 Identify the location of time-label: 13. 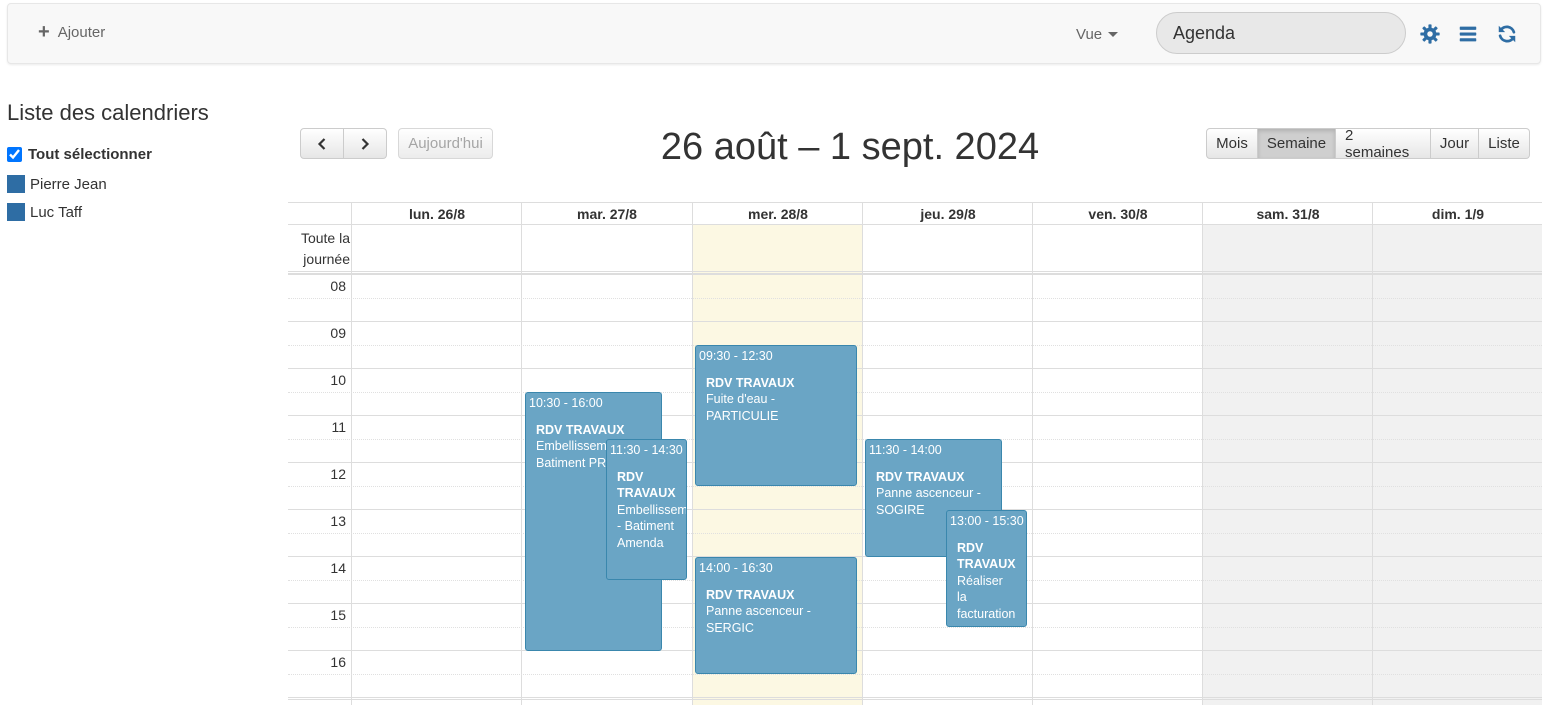
(338, 521).